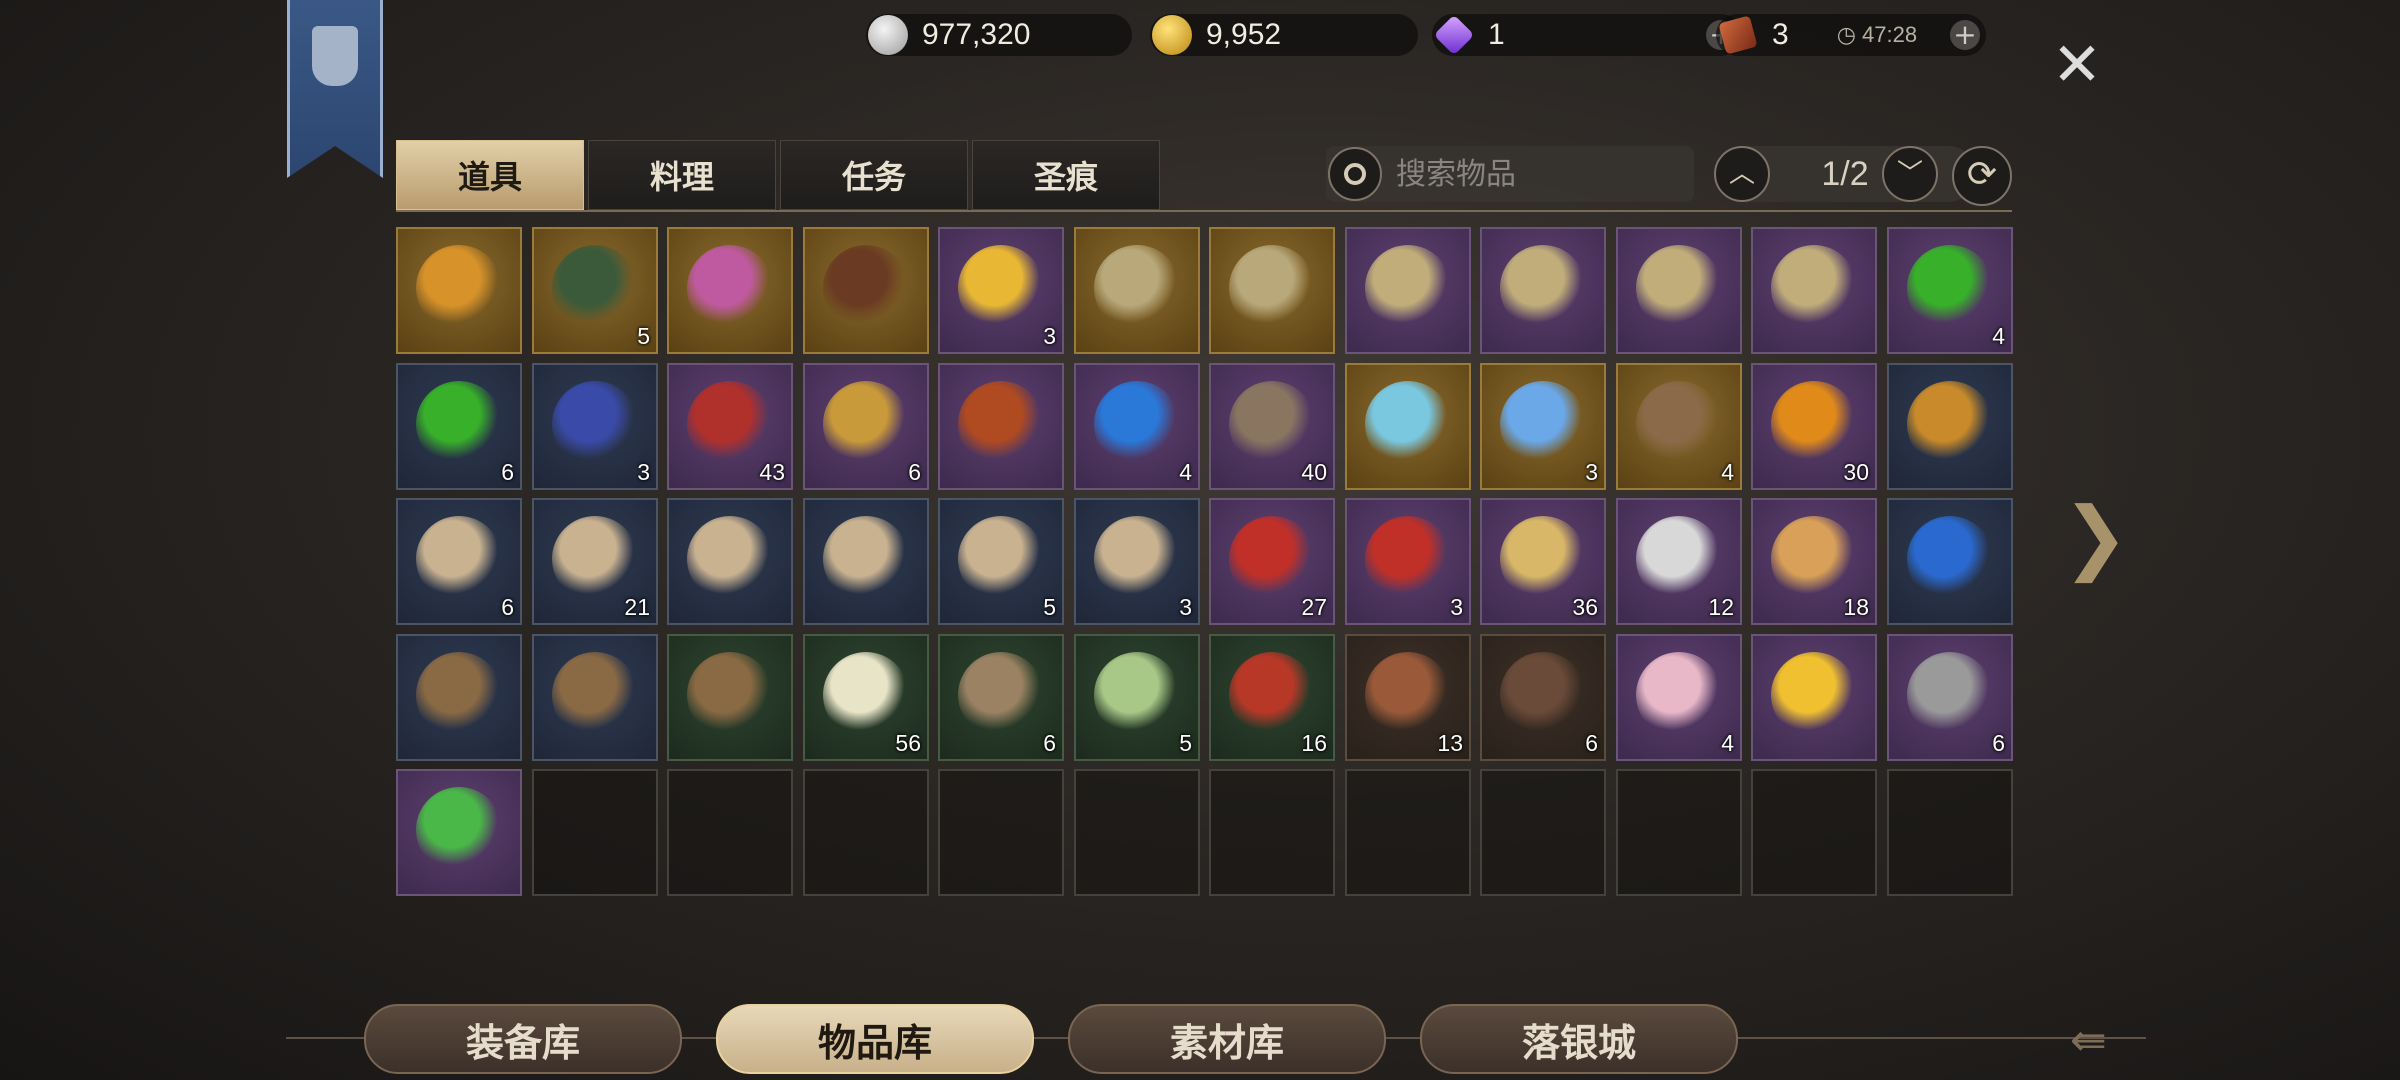  Describe the element at coordinates (1814, 426) in the screenshot. I see `inventory-slot: 30` at that location.